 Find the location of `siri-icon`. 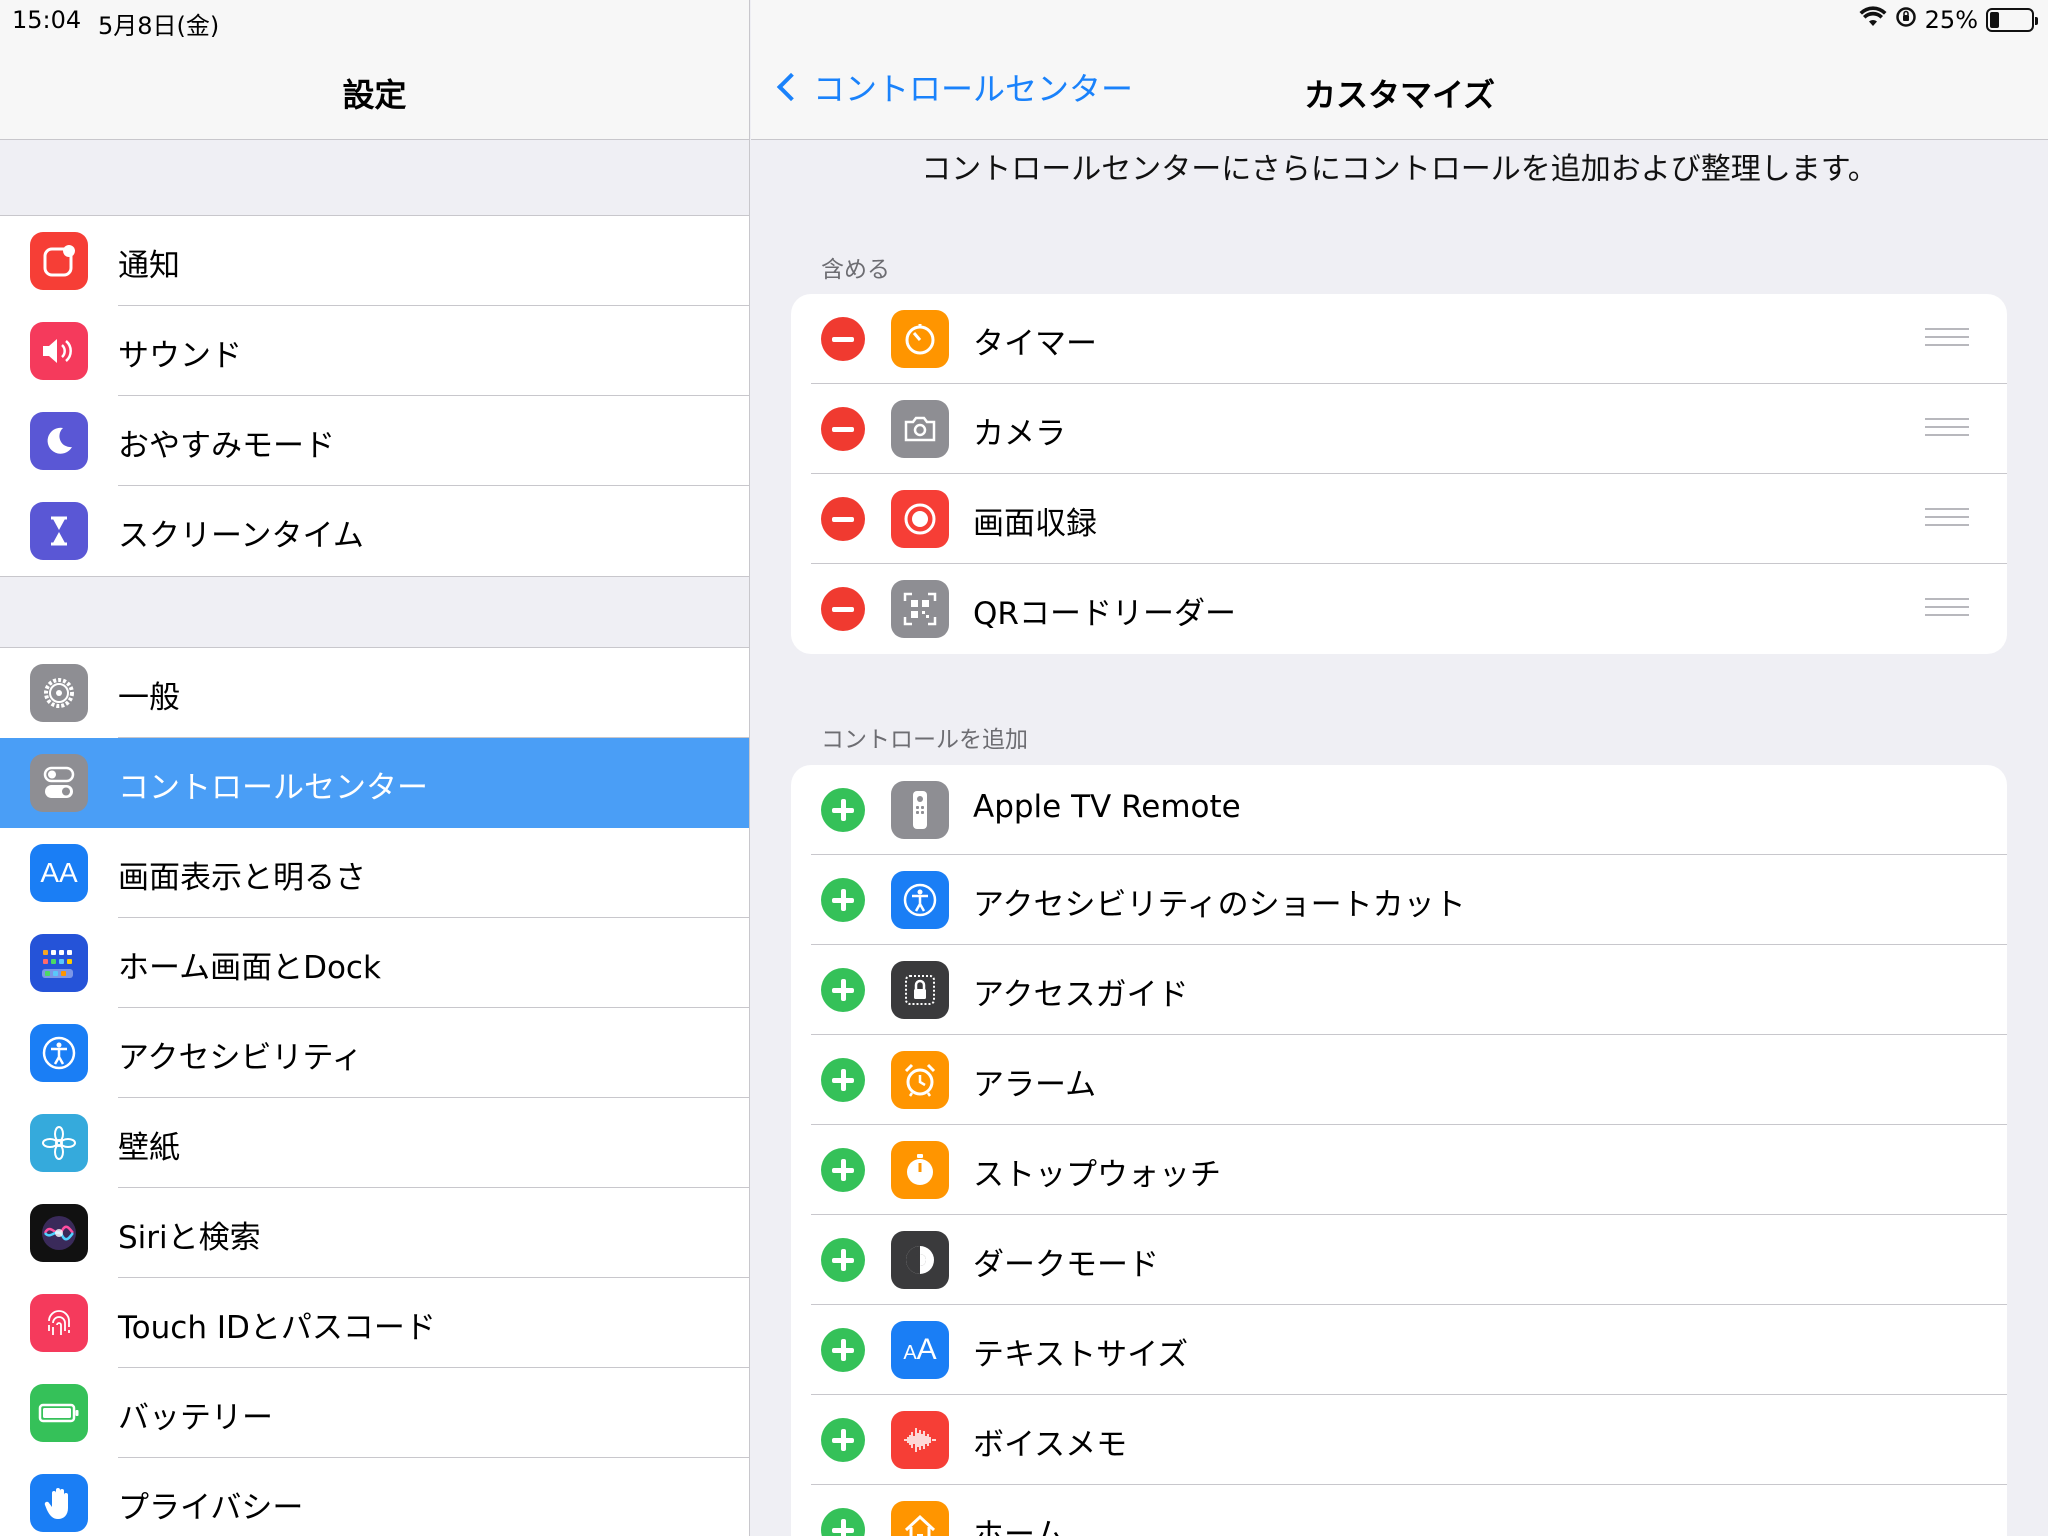

siri-icon is located at coordinates (59, 1233).